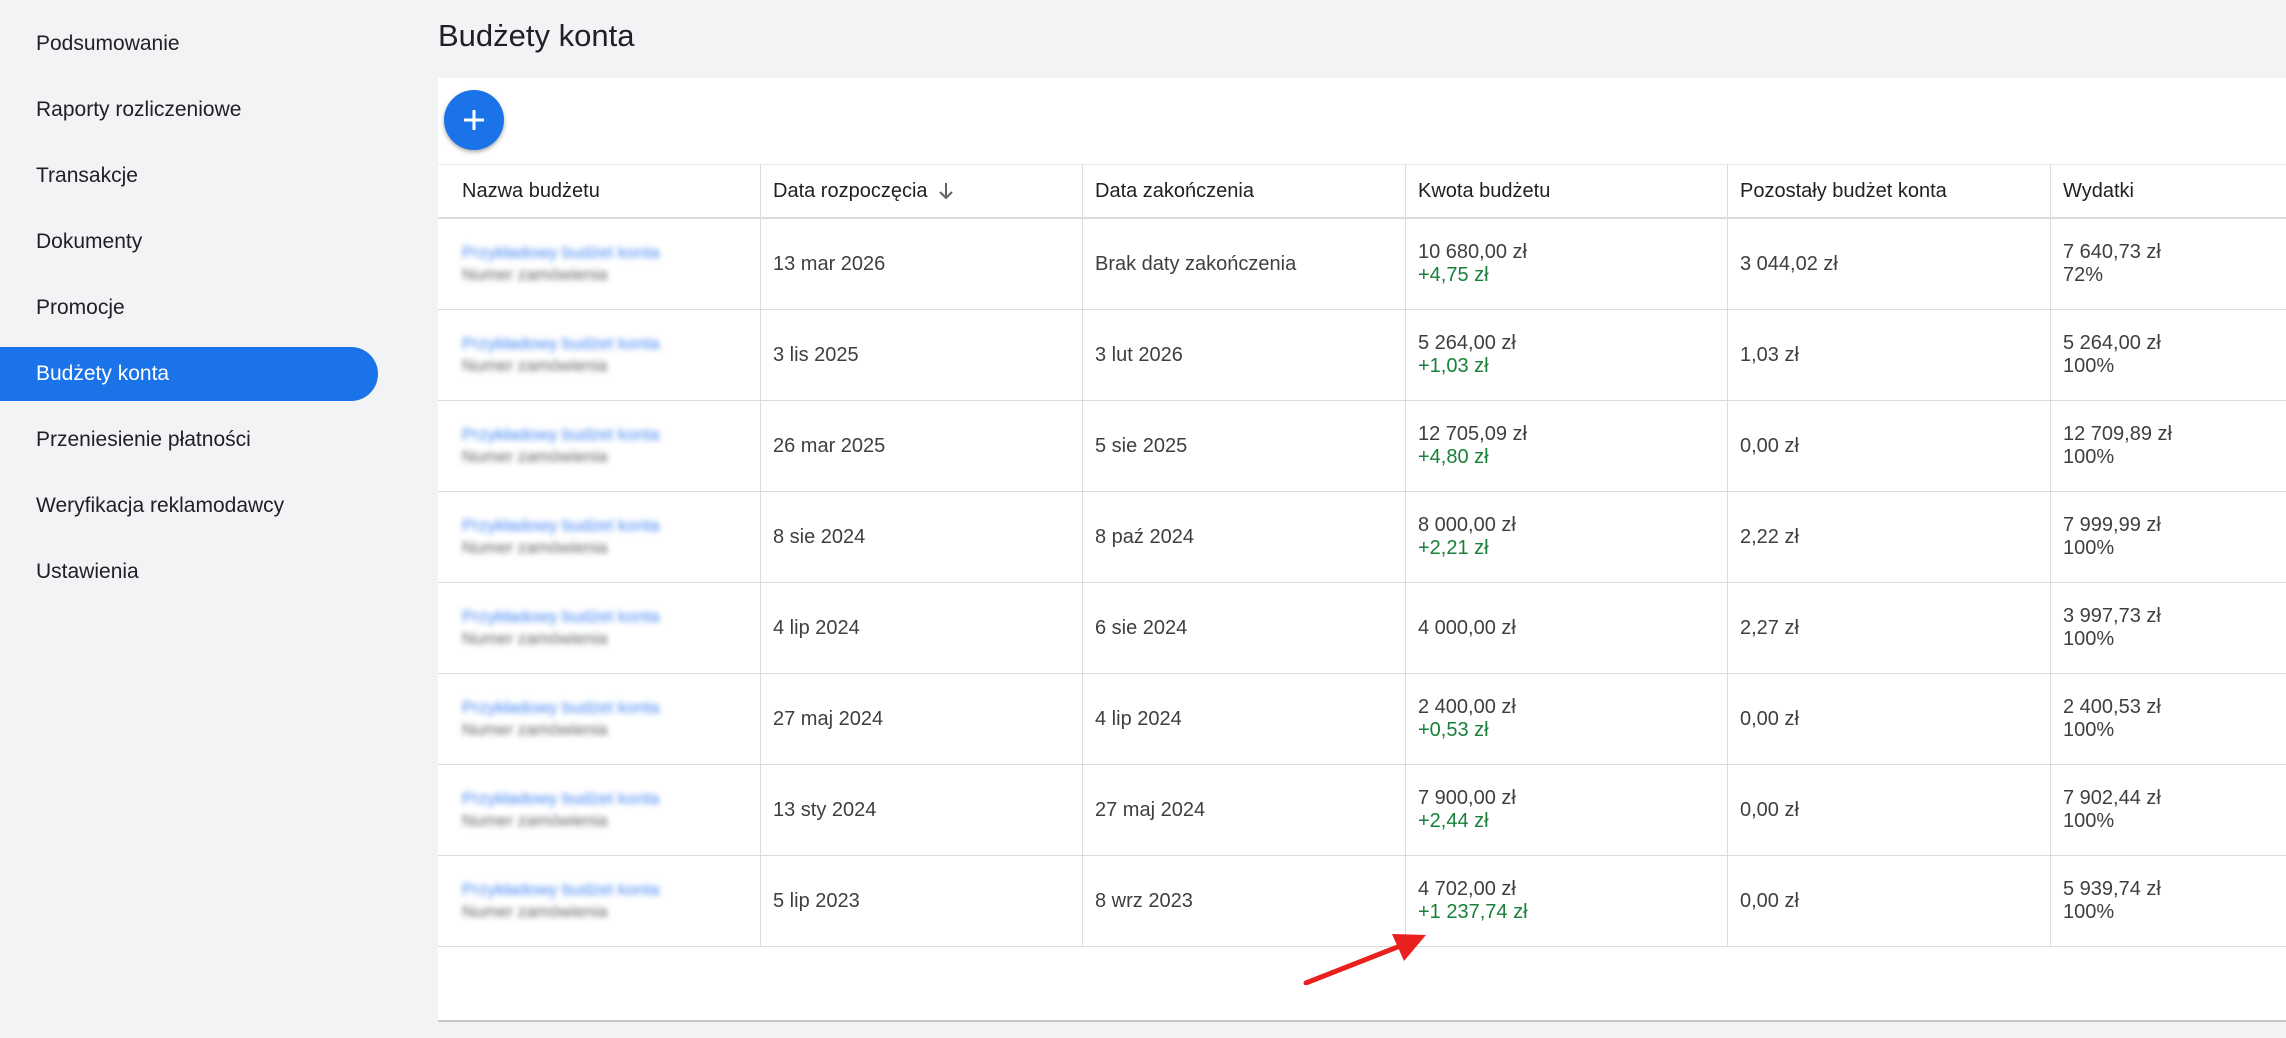 The height and width of the screenshot is (1038, 2286). I want to click on column-header-name: Nazwa budżetu, so click(599, 191).